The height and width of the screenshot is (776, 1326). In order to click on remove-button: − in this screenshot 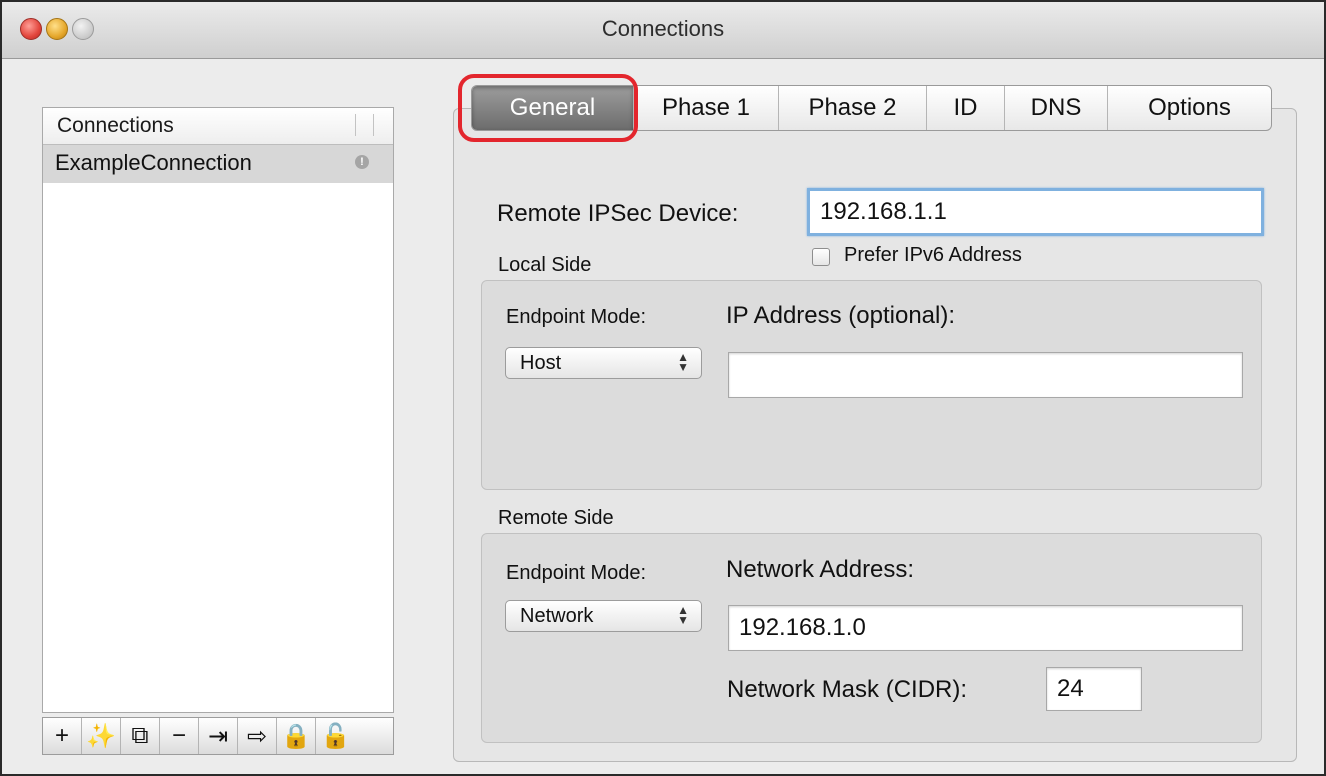, I will do `click(179, 736)`.